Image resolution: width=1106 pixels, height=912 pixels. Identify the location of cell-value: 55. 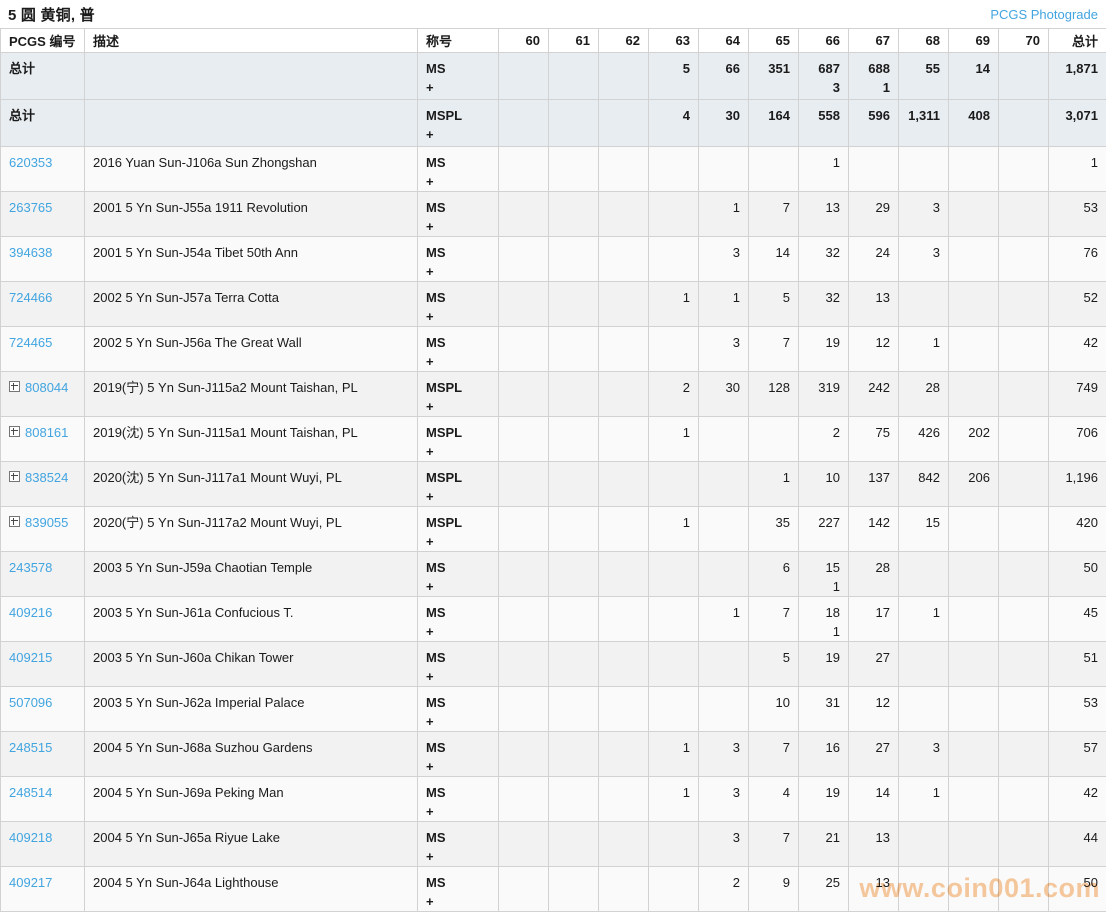
(920, 68).